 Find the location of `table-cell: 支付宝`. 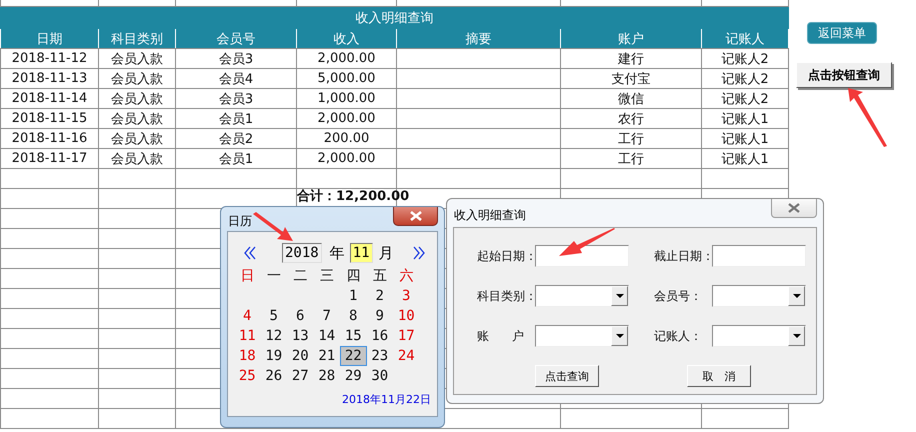

table-cell: 支付宝 is located at coordinates (631, 78).